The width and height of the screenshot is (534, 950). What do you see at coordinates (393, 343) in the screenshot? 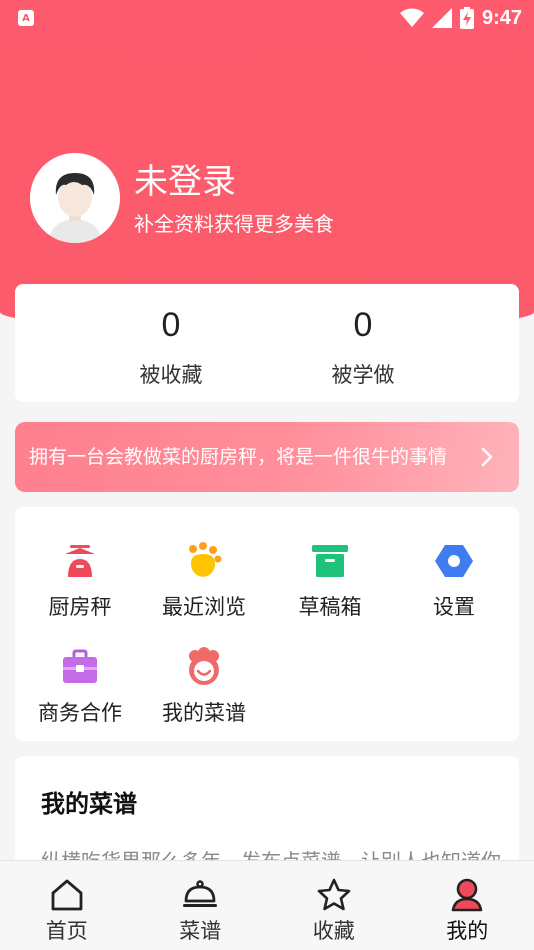
I see `stat-learned: 0 被学做` at bounding box center [393, 343].